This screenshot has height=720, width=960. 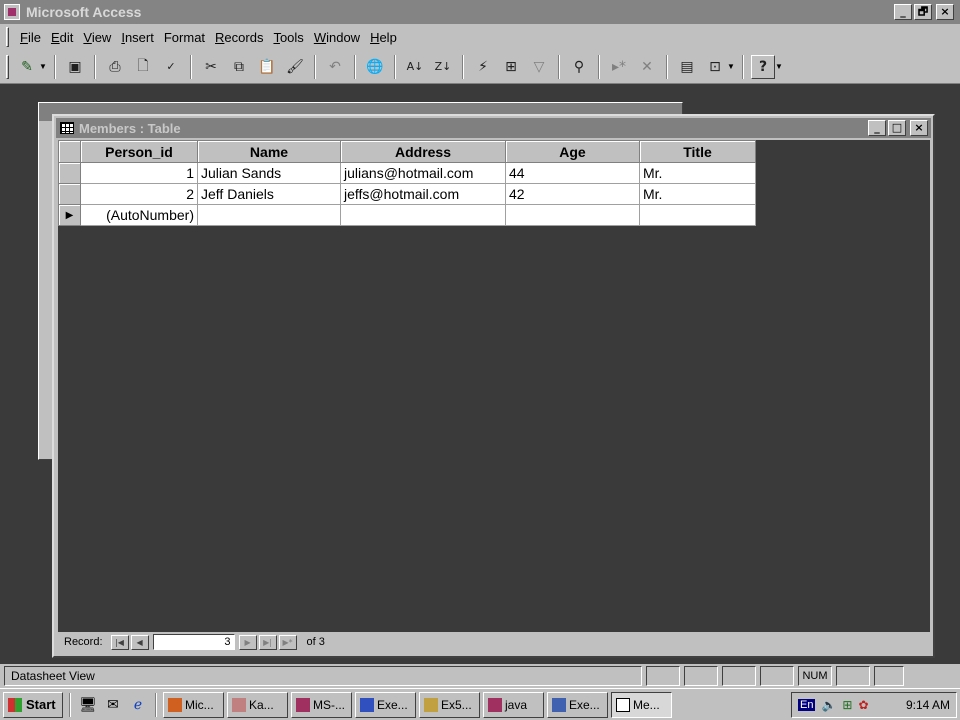 I want to click on view-dropdown-icon: ▼, so click(x=43, y=66).